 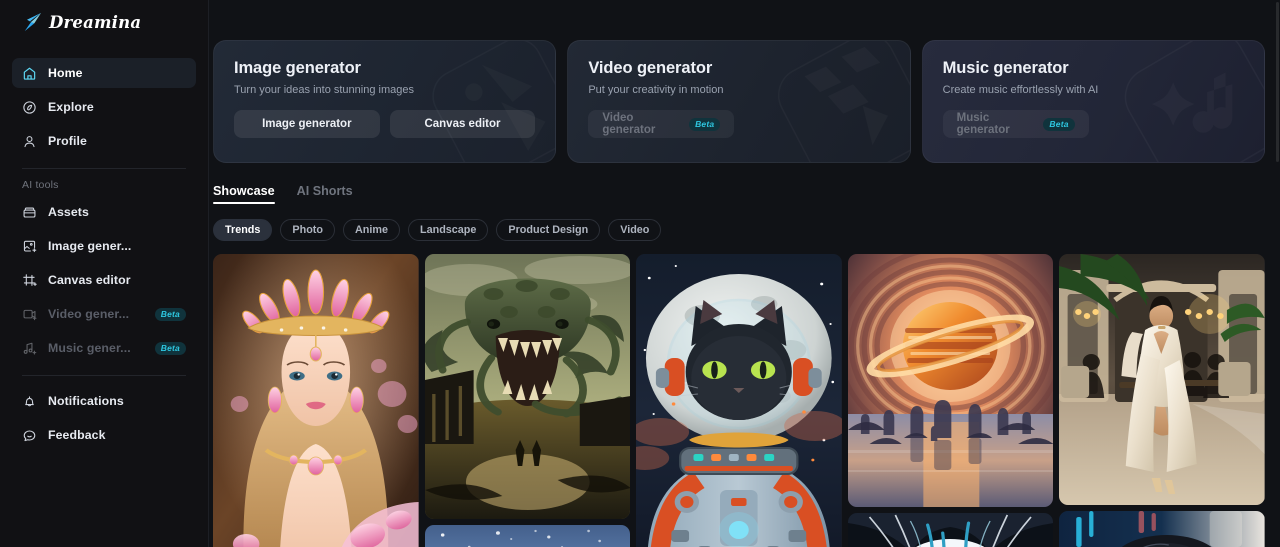 I want to click on artwork-blue-hair, so click(x=950, y=530).